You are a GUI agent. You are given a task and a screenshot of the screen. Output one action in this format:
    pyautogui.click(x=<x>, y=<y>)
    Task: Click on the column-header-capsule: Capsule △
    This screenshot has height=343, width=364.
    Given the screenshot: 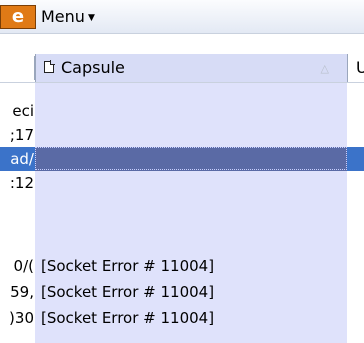 What is the action you would take?
    pyautogui.click(x=191, y=68)
    